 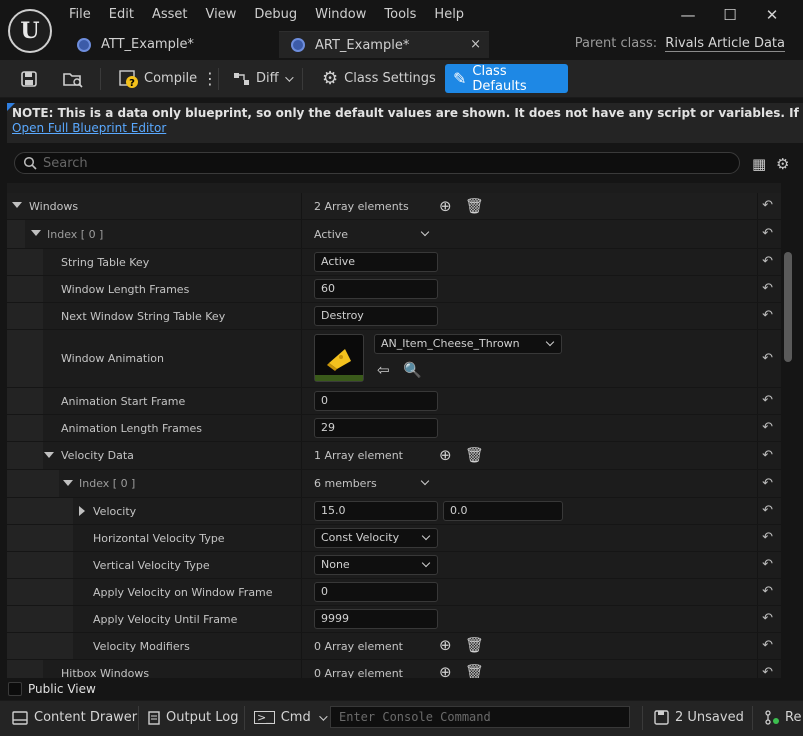 What do you see at coordinates (475, 44) in the screenshot?
I see `tab-close-icon: ×` at bounding box center [475, 44].